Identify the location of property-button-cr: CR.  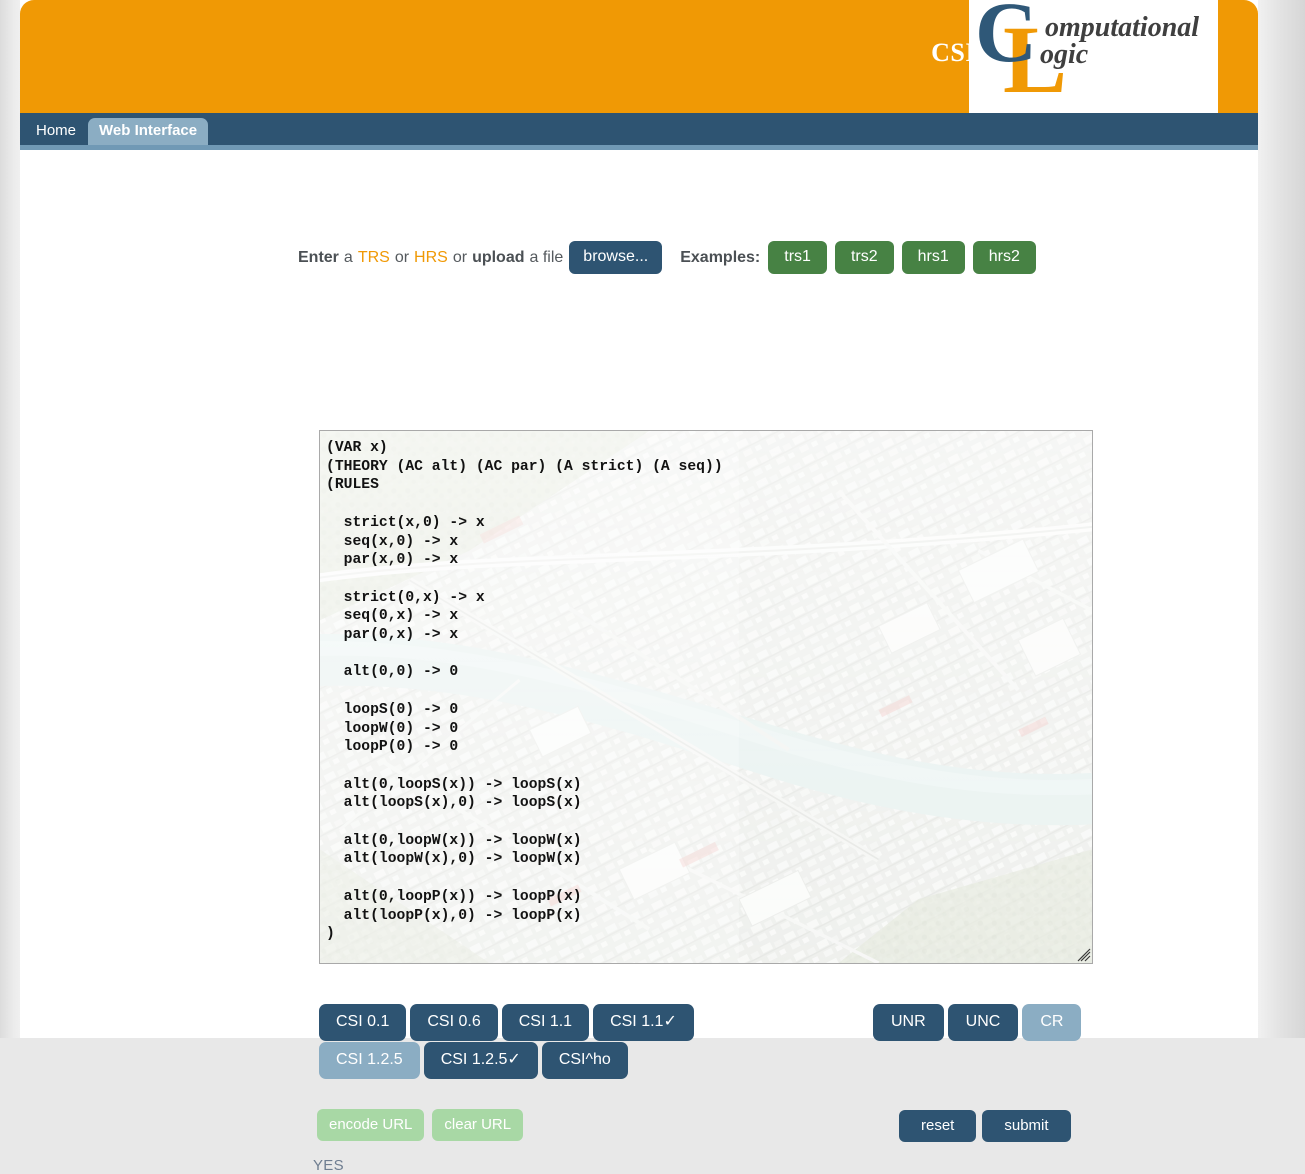
(1051, 1022).